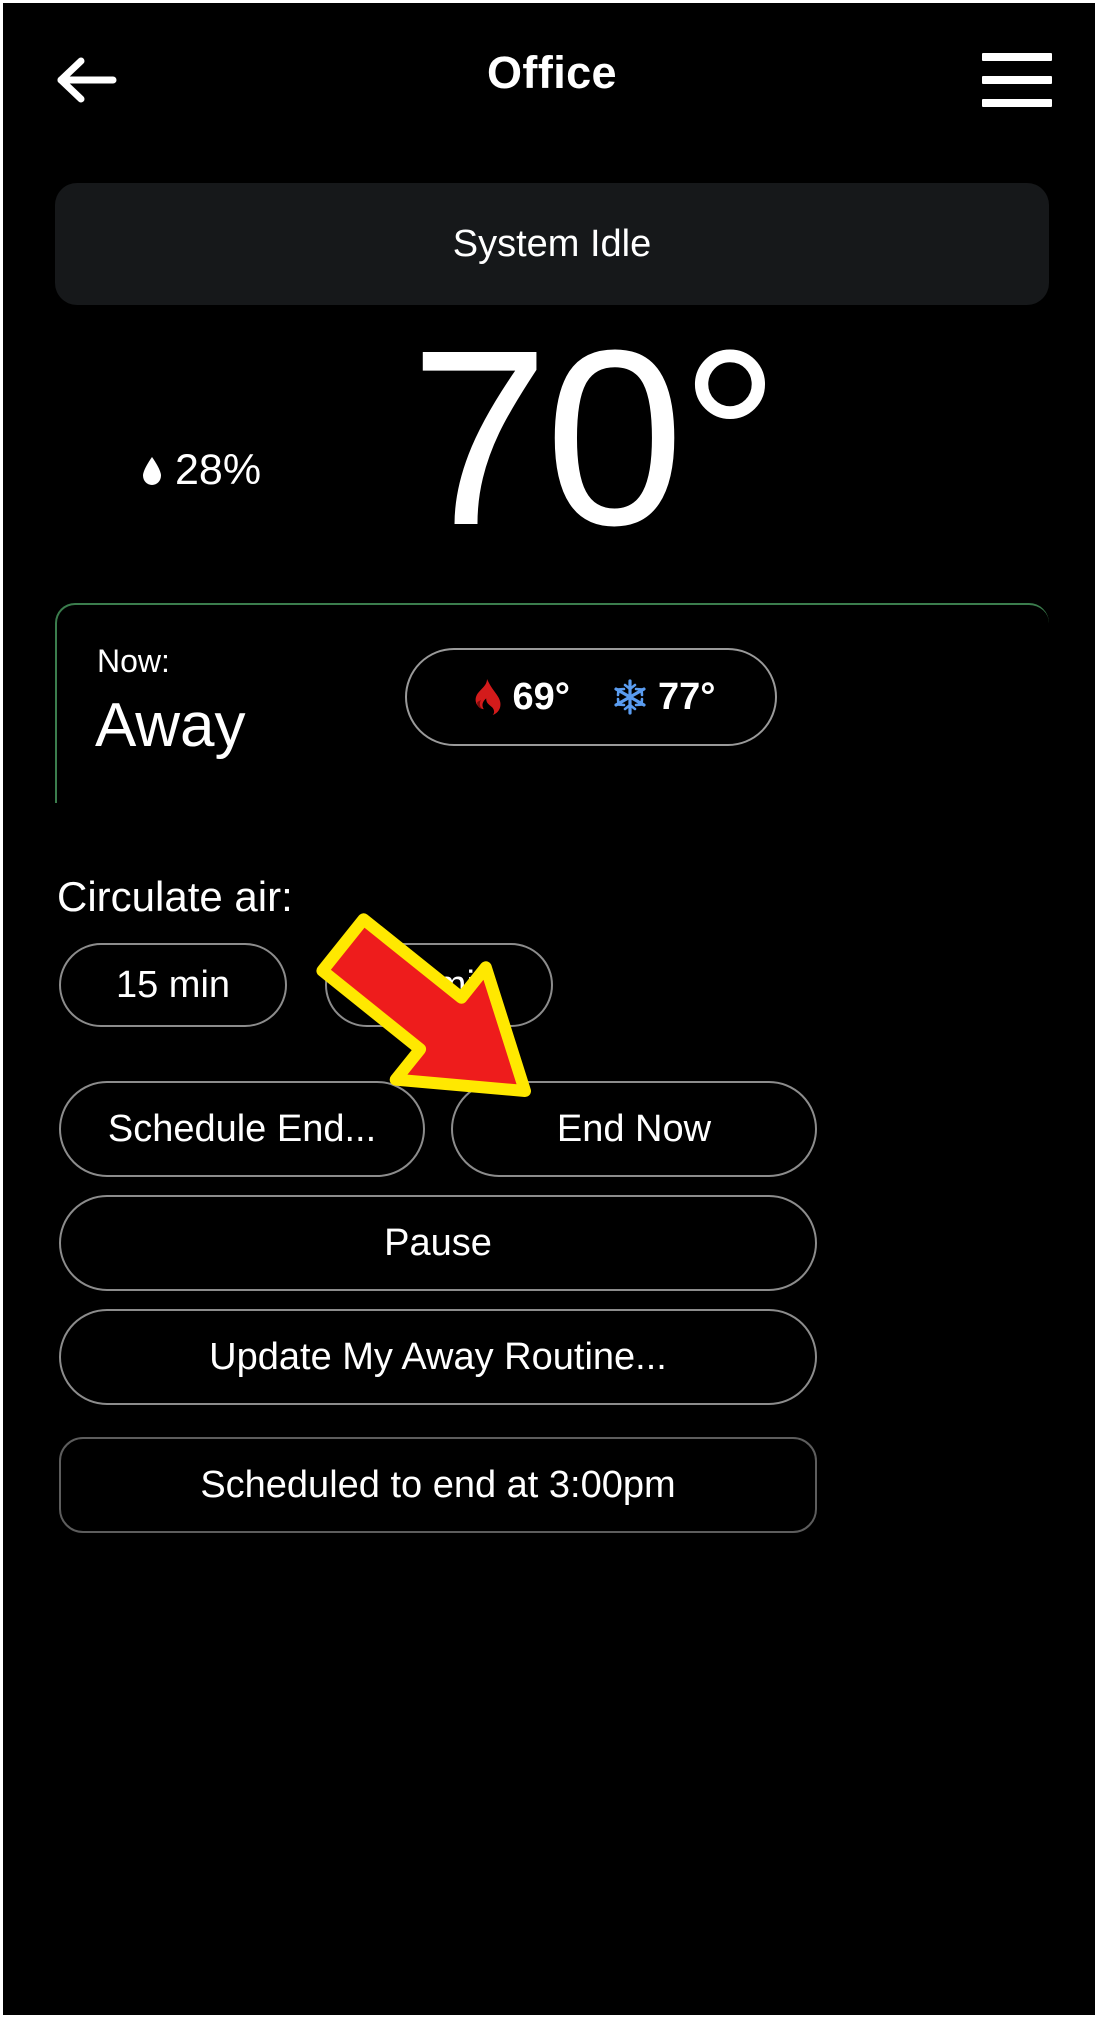 The height and width of the screenshot is (2018, 1098). Describe the element at coordinates (175, 896) in the screenshot. I see `circulate-air-label: Circulate air:` at that location.